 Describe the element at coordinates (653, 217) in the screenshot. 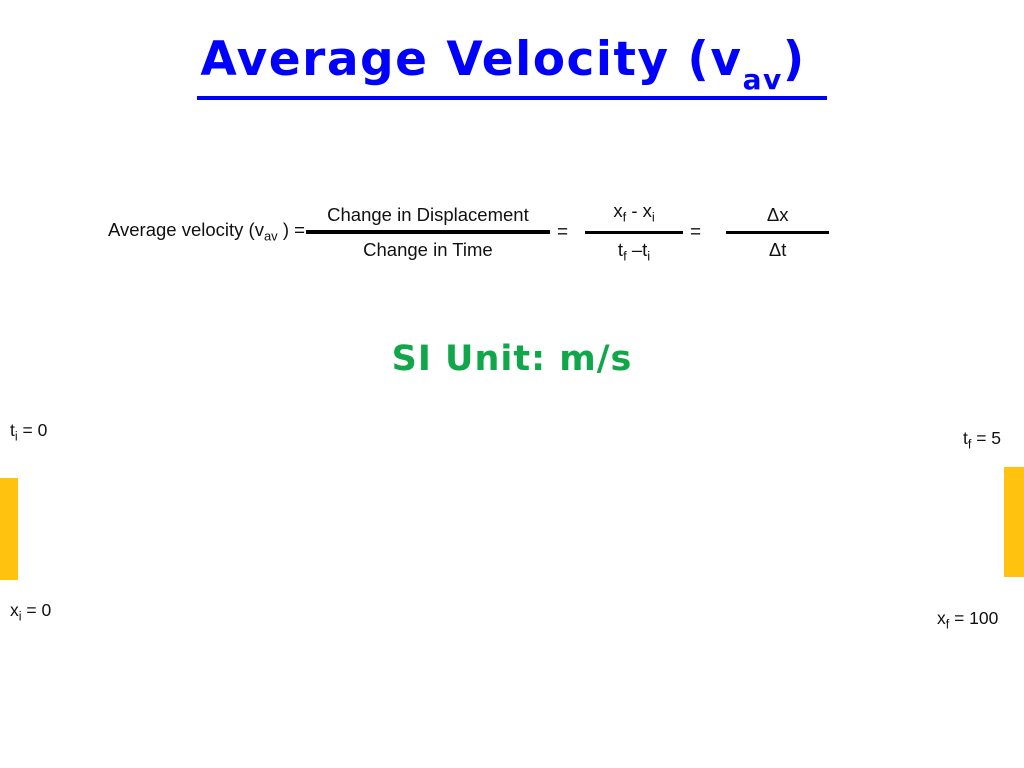

I see `num-x-initial-sub: i` at that location.